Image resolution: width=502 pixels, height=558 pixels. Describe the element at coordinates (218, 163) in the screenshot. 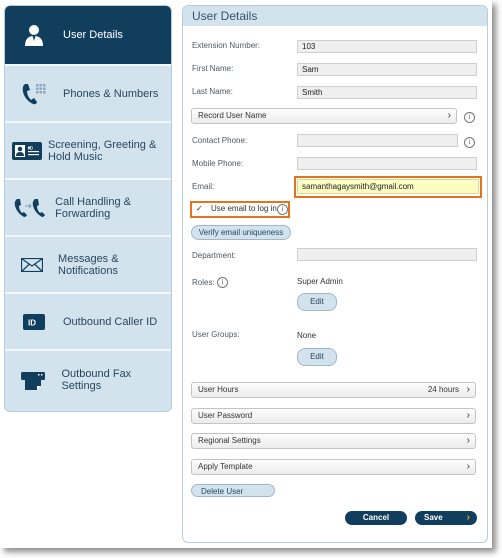

I see `mobile-phone-label: Mobile Phone:` at that location.